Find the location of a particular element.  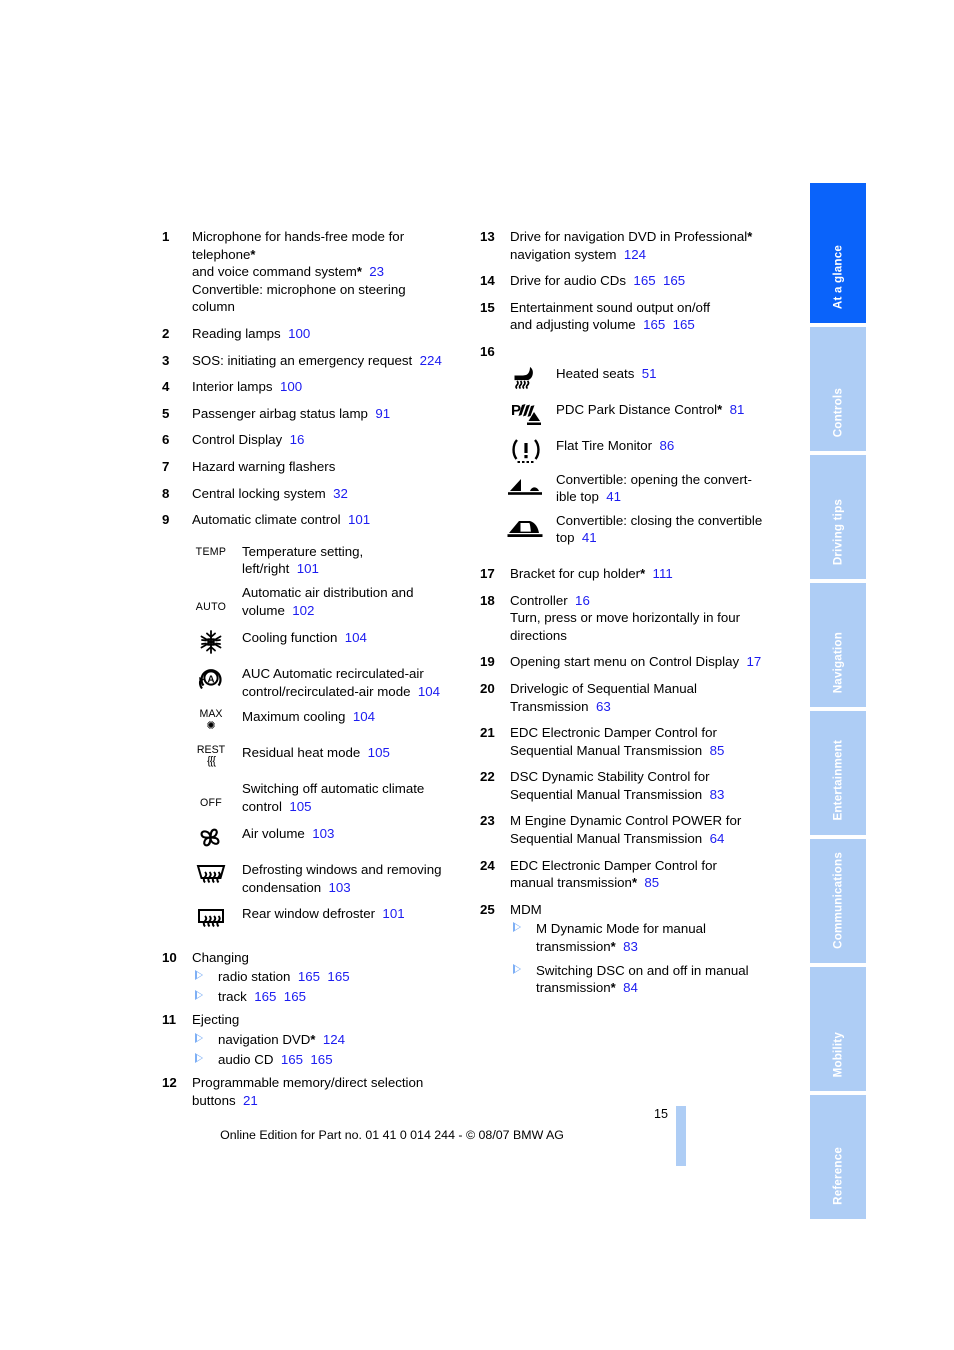

item-text: Automatic climate control 101 is located at coordinates (281, 520).